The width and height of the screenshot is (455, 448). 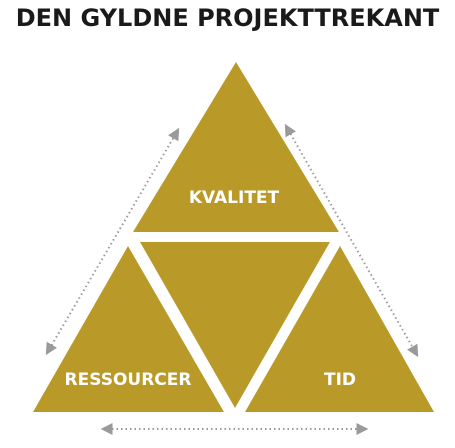 I want to click on label-tid: TID, so click(x=340, y=380).